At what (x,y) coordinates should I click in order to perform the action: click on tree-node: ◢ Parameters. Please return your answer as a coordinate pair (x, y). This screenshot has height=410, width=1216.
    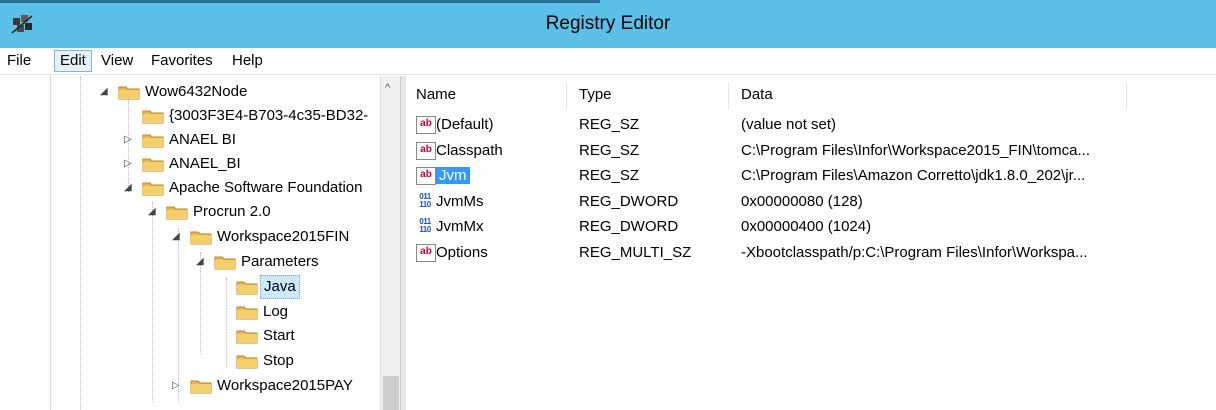
    Looking at the image, I should click on (190, 262).